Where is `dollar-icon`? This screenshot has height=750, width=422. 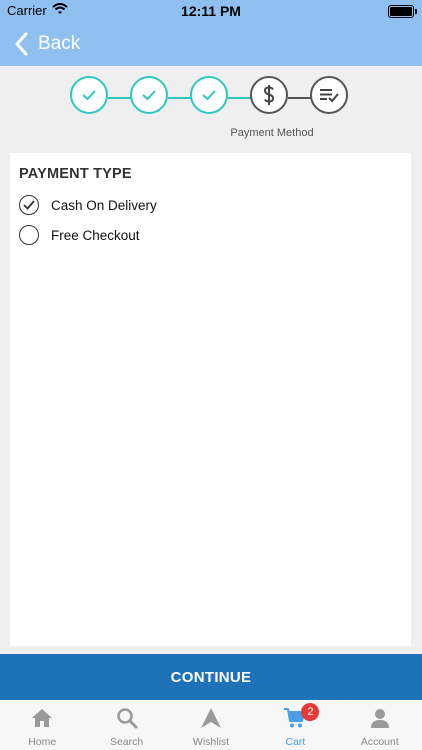 dollar-icon is located at coordinates (269, 95).